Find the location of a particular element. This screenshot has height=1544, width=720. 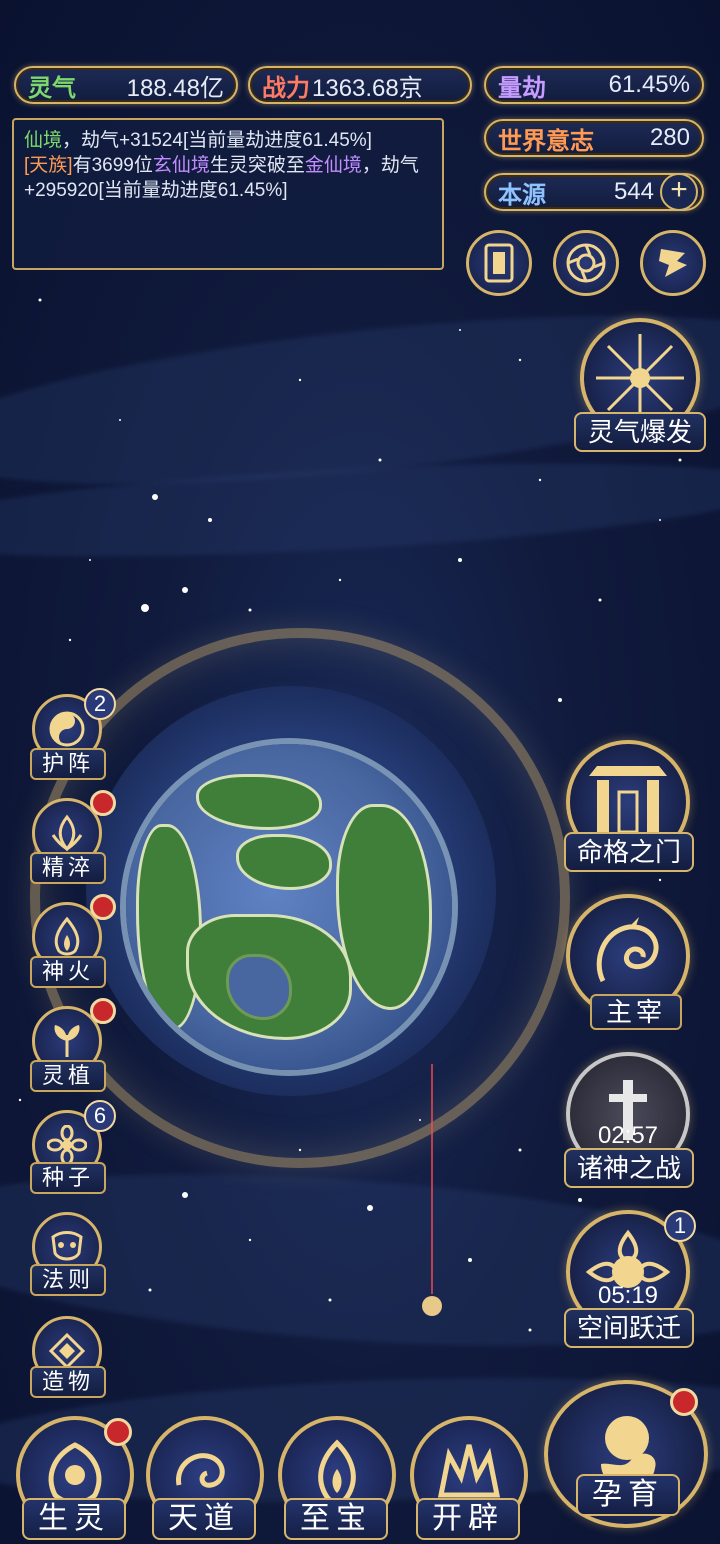

ruler-label: 主宰 is located at coordinates (636, 1012).